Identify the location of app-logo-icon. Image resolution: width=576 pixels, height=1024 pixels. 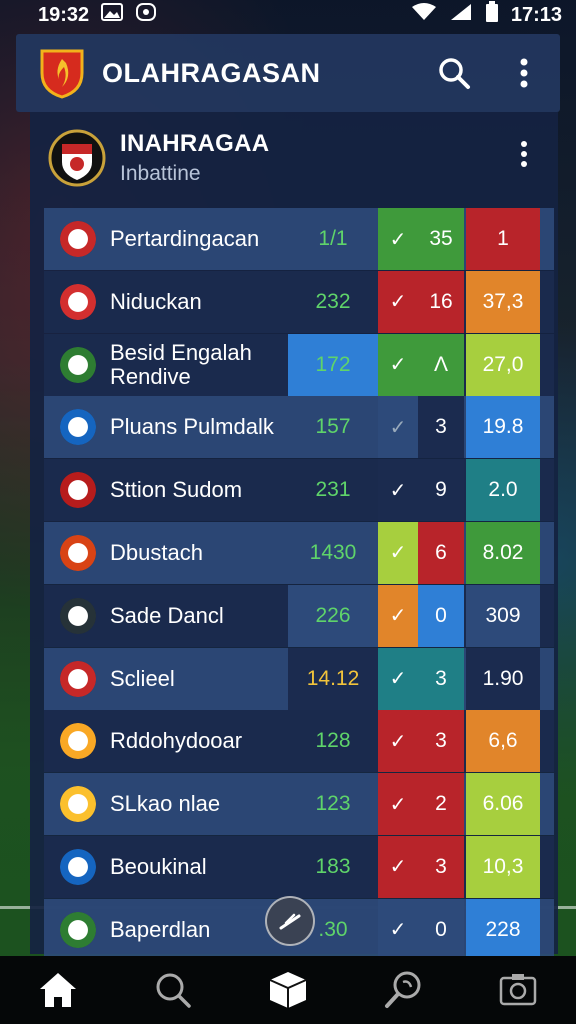
(62, 73).